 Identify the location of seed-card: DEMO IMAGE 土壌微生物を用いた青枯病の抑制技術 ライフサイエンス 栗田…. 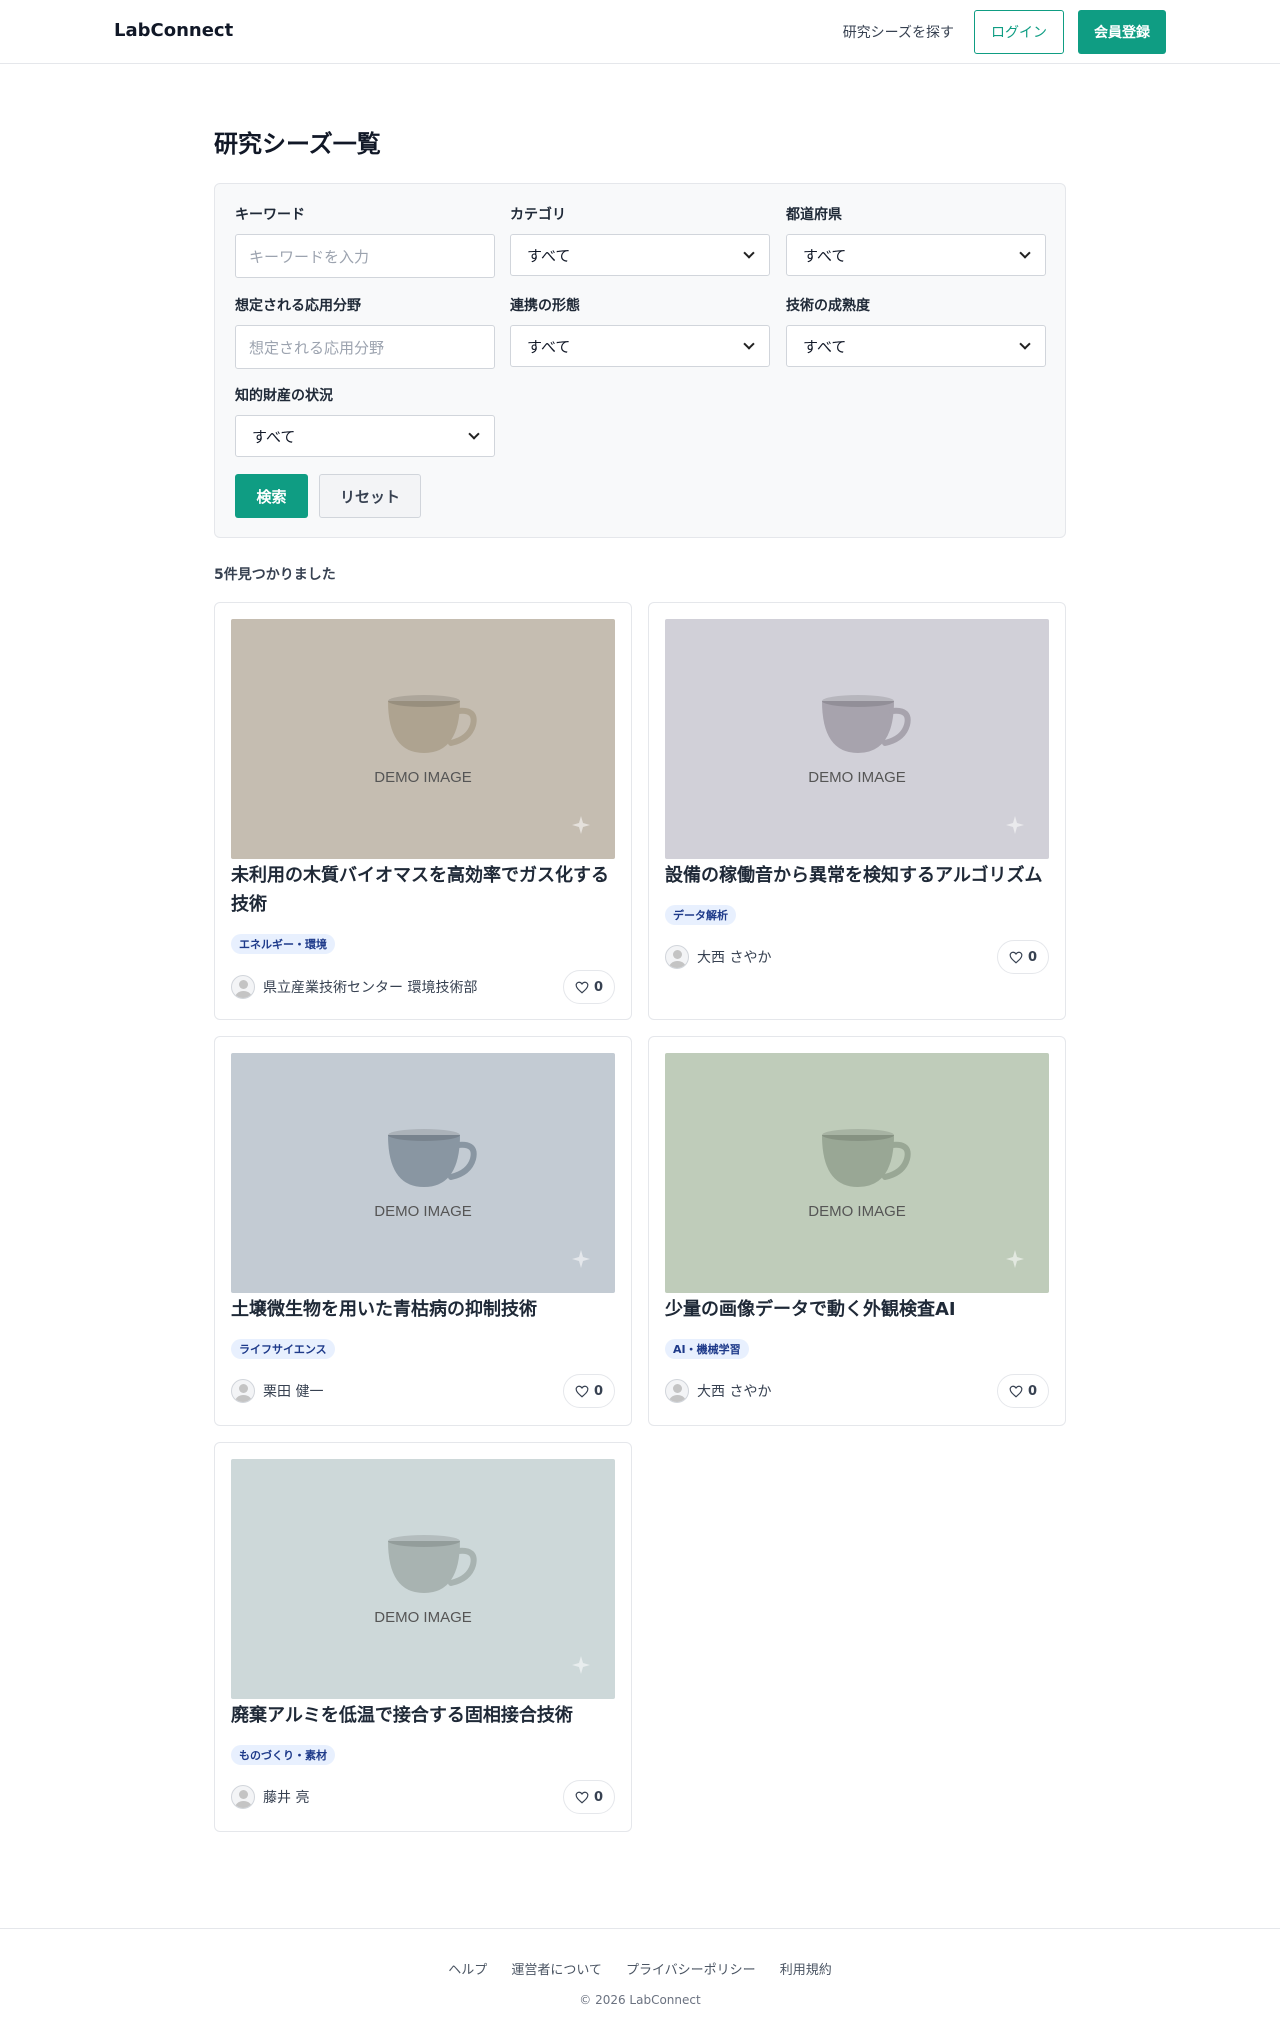
(423, 1231).